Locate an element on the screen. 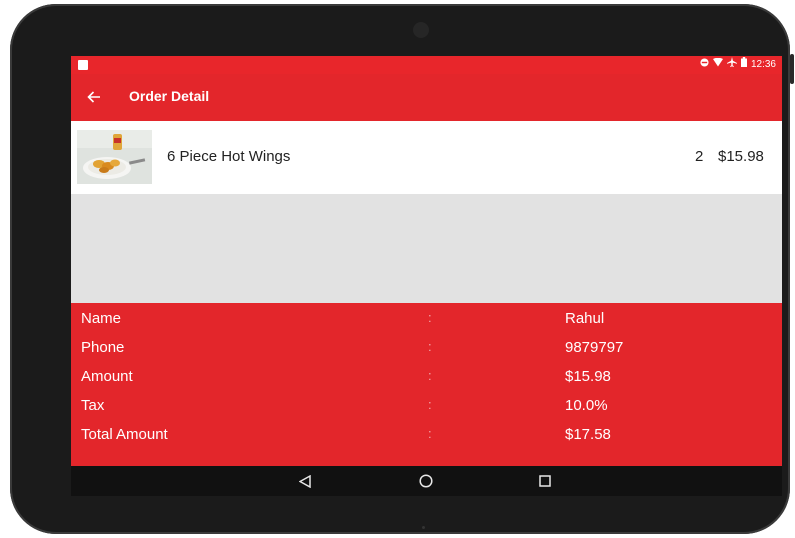 Image resolution: width=795 pixels, height=538 pixels. notification-icon is located at coordinates (83, 65).